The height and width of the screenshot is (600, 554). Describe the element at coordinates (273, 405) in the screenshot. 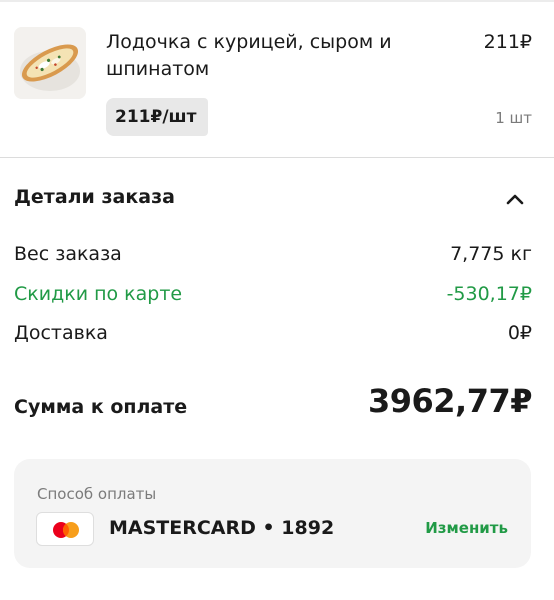

I see `total-row: Сумма к оплате 3962,77₽` at that location.